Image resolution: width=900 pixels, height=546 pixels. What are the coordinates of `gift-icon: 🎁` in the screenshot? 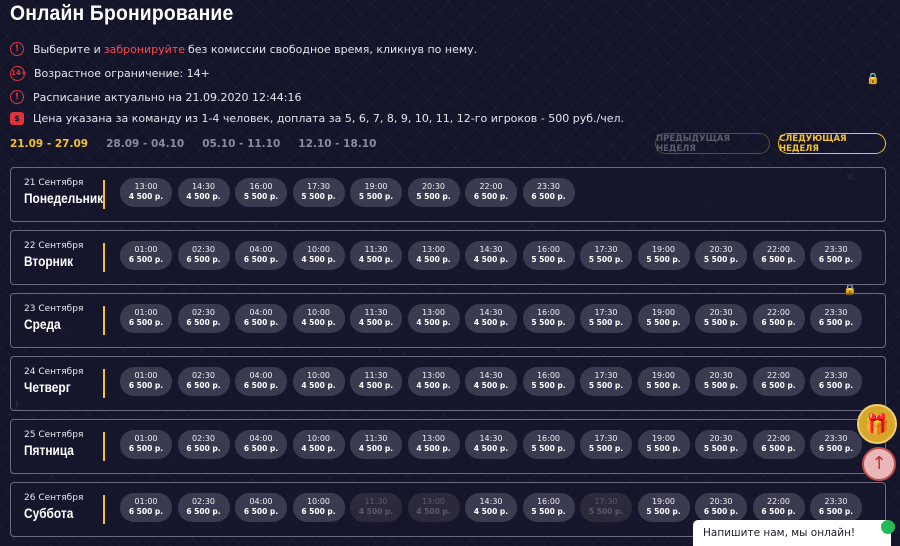 It's located at (877, 424).